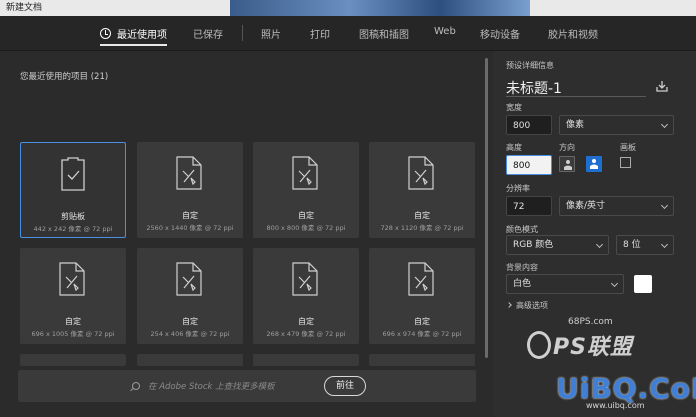  I want to click on preset-section-title: 预设详细信息, so click(530, 65).